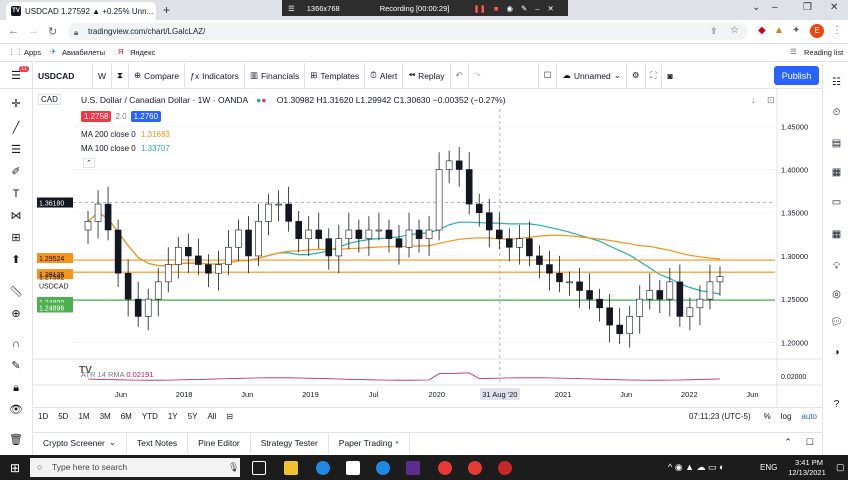 The width and height of the screenshot is (848, 480). I want to click on range-5y: 5Y, so click(193, 416).